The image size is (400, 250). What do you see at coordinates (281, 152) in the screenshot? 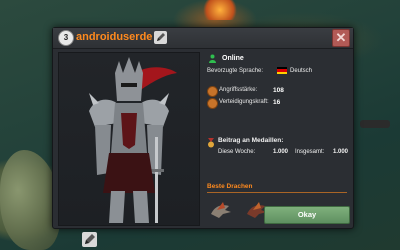
I see `this-week-value: 1.000` at bounding box center [281, 152].